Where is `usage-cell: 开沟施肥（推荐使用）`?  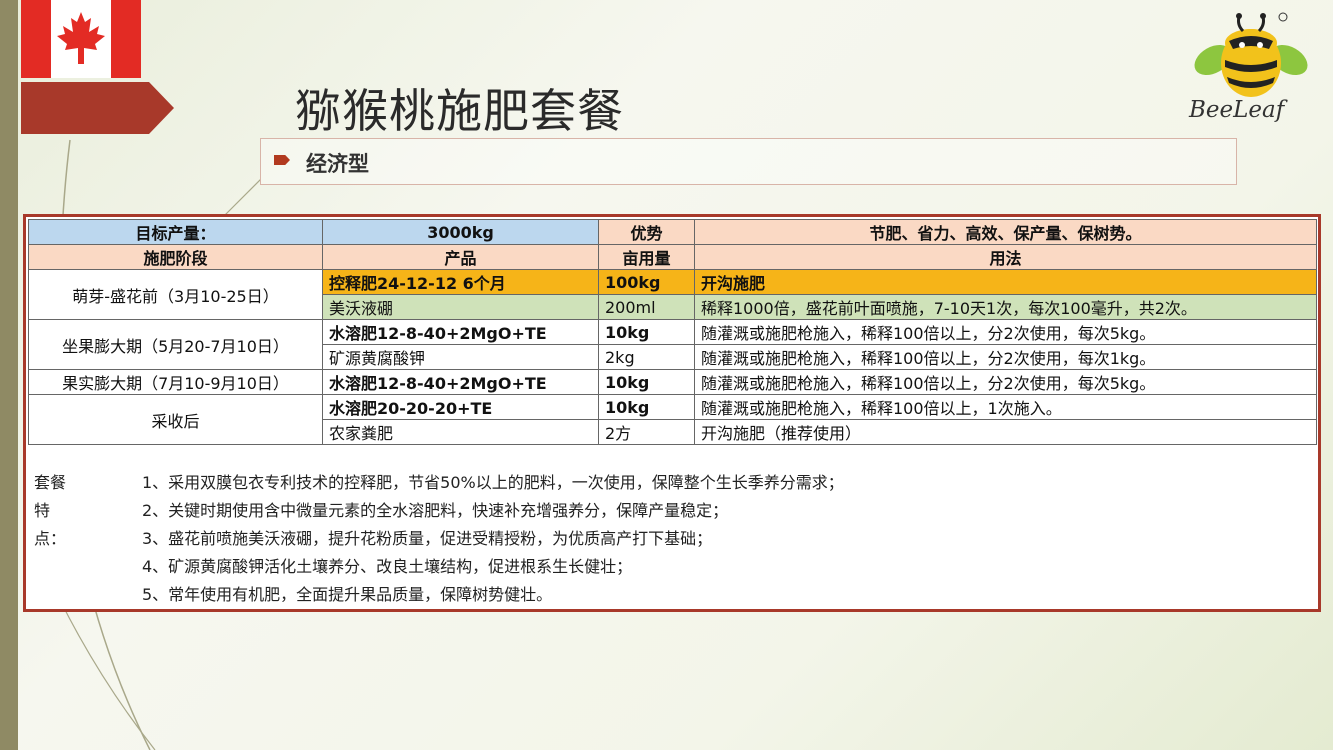
usage-cell: 开沟施肥（推荐使用） is located at coordinates (1005, 432).